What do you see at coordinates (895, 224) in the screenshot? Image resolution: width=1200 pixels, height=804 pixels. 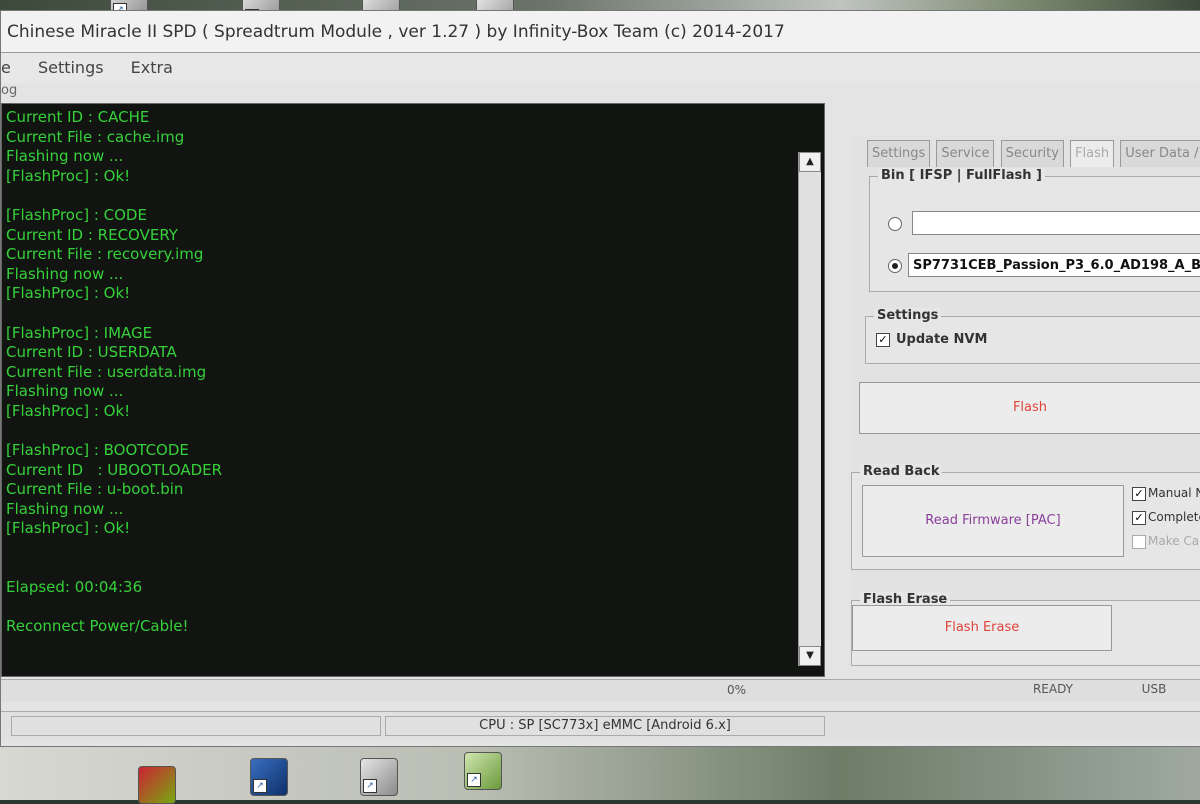 I see `bin-radio-ifsp` at bounding box center [895, 224].